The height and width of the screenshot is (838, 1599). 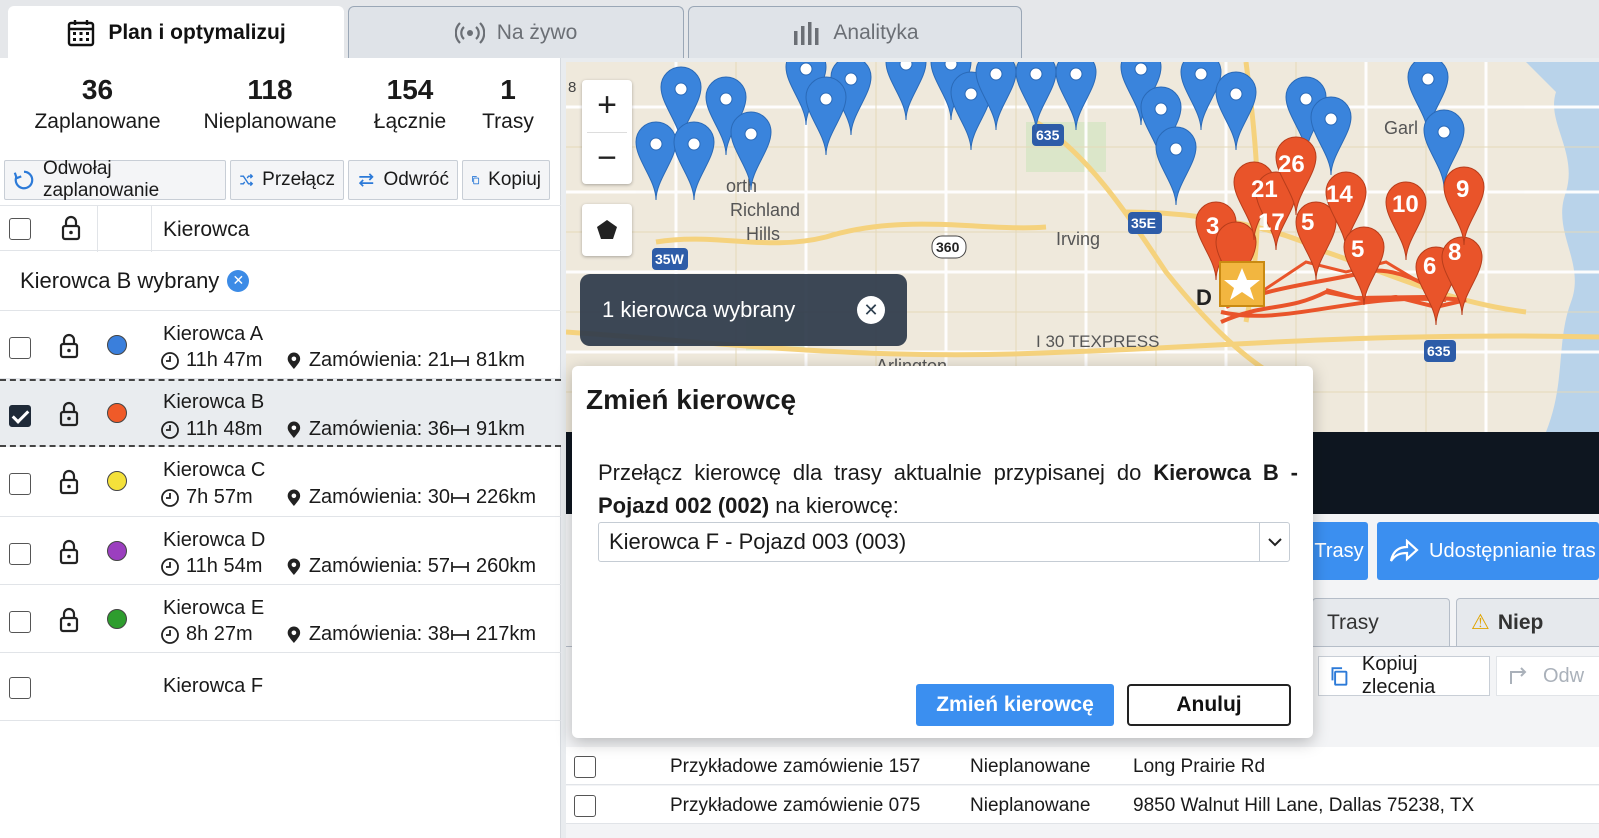 What do you see at coordinates (81, 32) in the screenshot?
I see `calendar-icon` at bounding box center [81, 32].